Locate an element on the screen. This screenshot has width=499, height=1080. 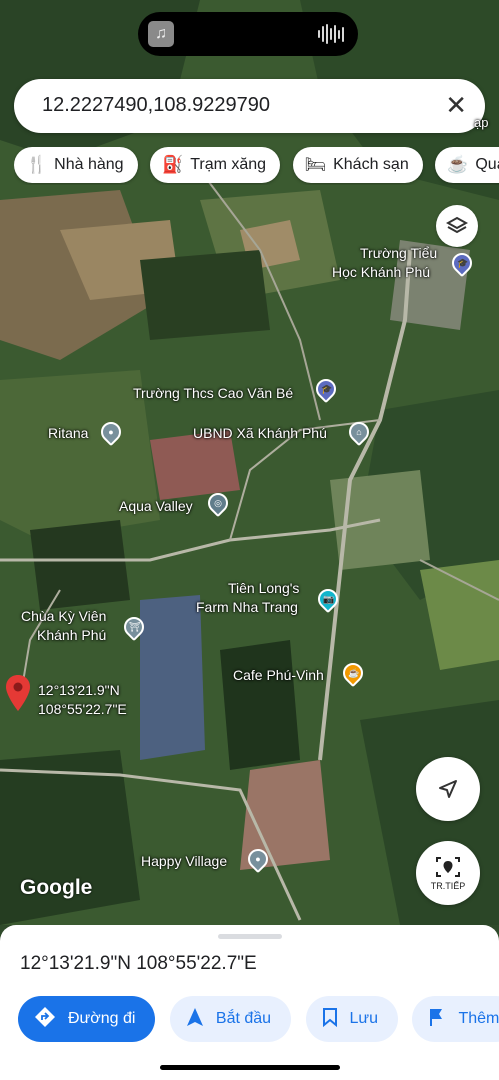
start-button: Bắt đầu is located at coordinates (230, 1019).